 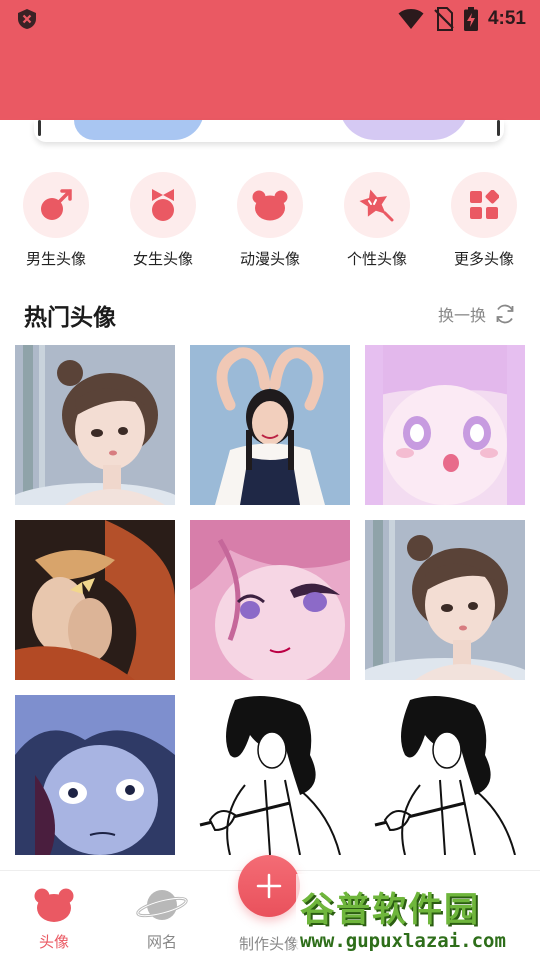 I want to click on tab-nickname: 网名, so click(x=162, y=919).